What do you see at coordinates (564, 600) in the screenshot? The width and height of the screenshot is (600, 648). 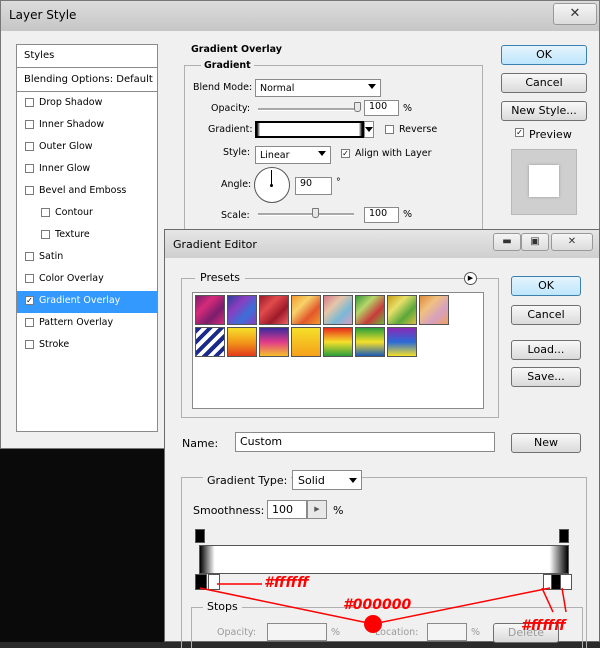 I see `annotation-line-white-right-b` at bounding box center [564, 600].